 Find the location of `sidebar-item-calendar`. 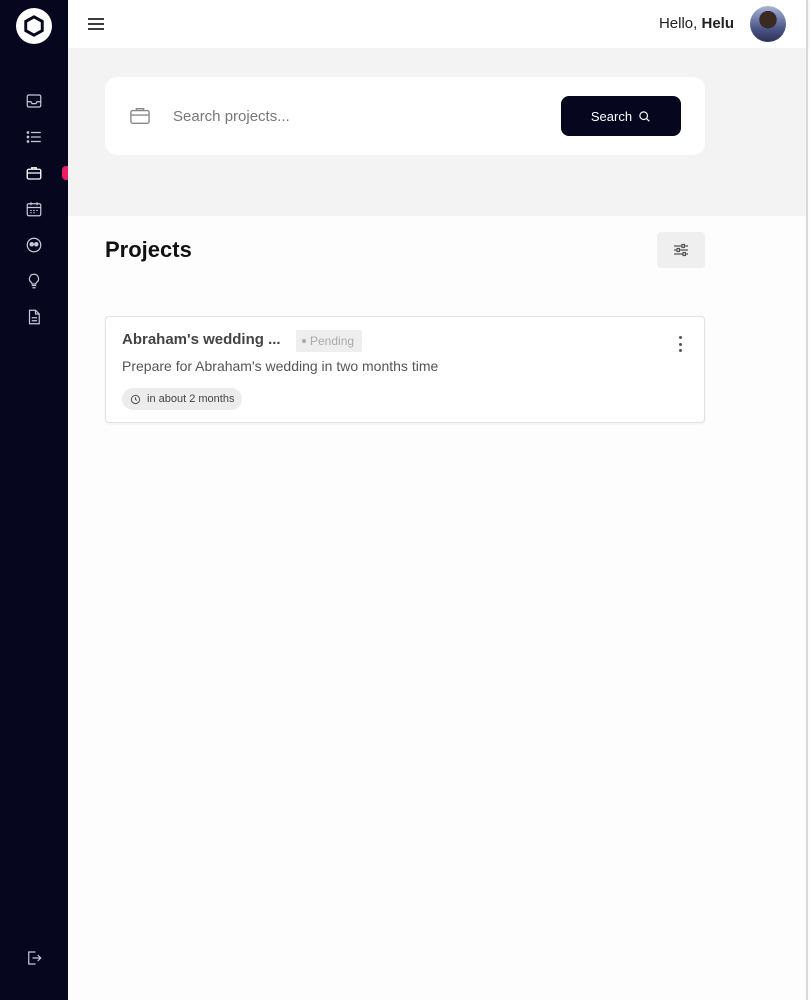

sidebar-item-calendar is located at coordinates (34, 209).